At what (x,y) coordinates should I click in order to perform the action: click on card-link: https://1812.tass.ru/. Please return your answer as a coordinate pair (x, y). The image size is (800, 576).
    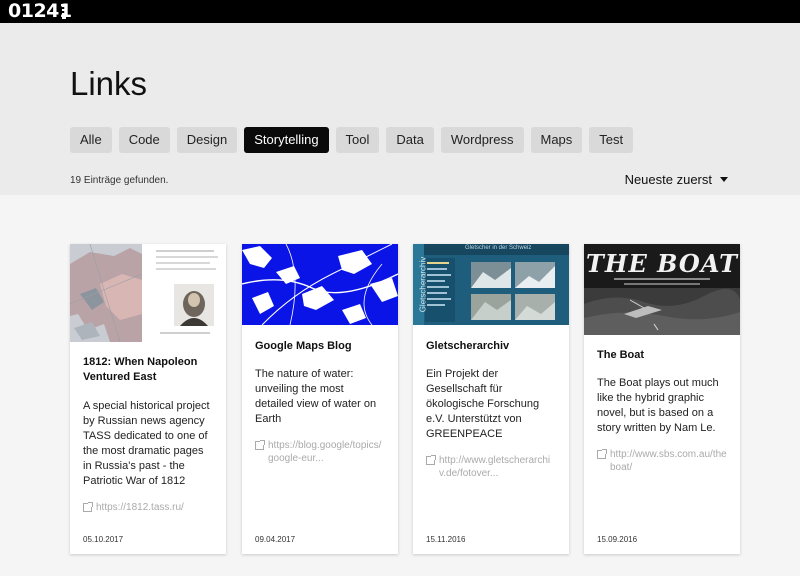
    Looking at the image, I should click on (148, 507).